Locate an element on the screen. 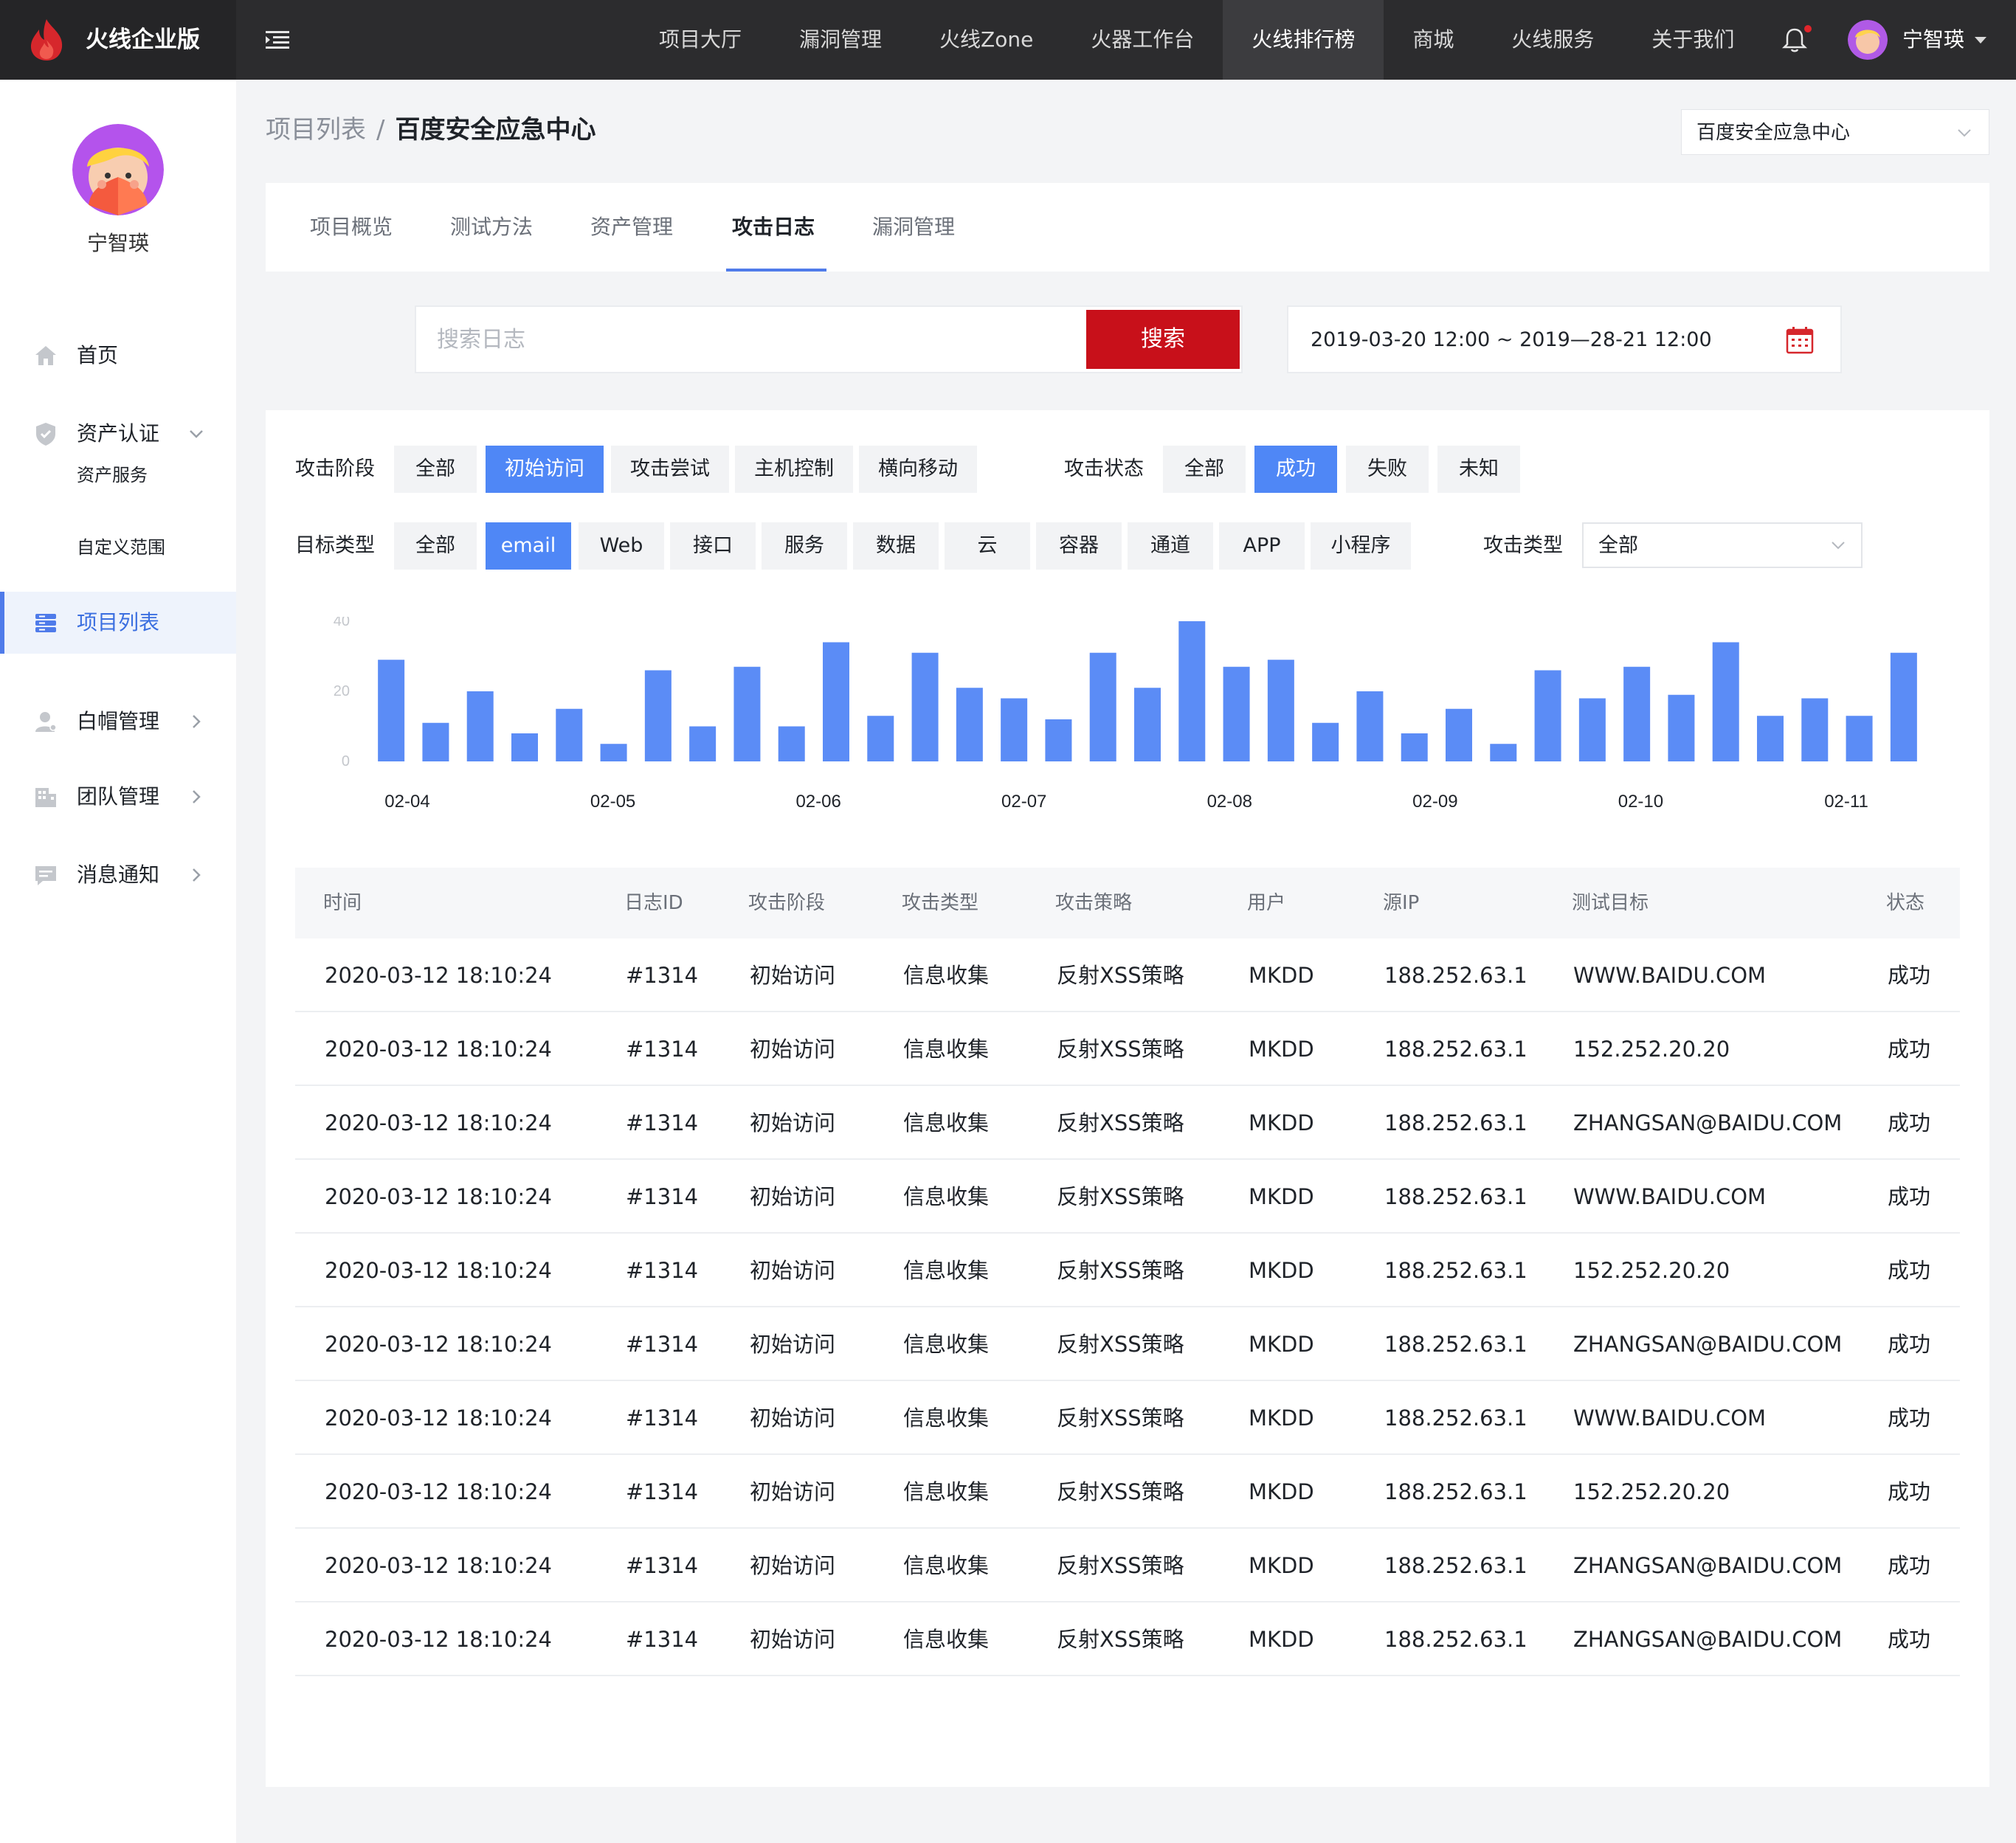 This screenshot has width=2016, height=1843. nav-item-shop: 商城 is located at coordinates (1433, 40).